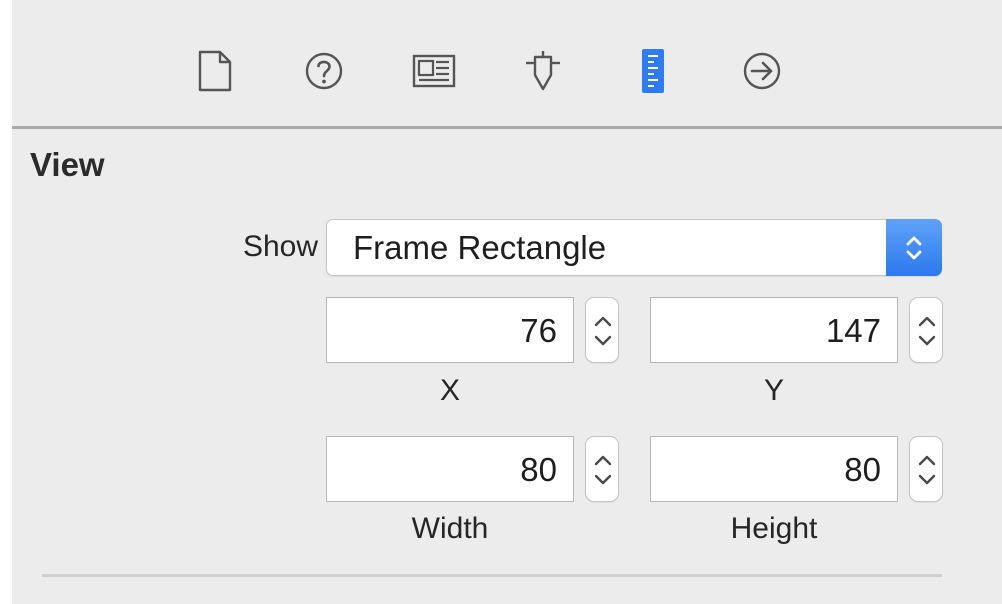 This screenshot has width=1002, height=604. I want to click on tab-quick-help-inspector, so click(324, 73).